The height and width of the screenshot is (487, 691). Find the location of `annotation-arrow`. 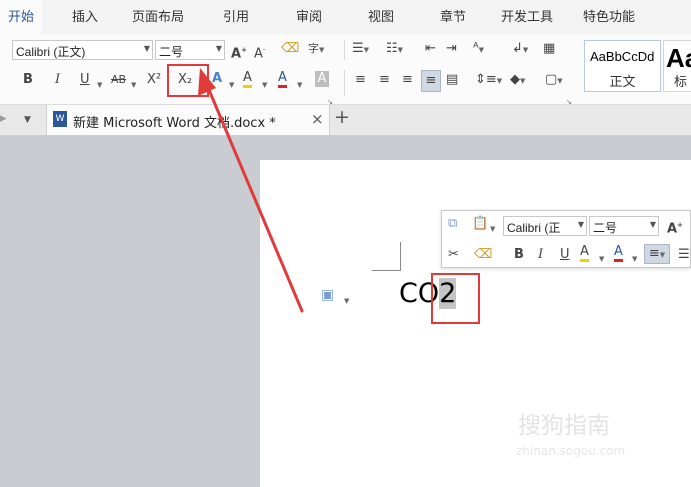

annotation-arrow is located at coordinates (251, 190).